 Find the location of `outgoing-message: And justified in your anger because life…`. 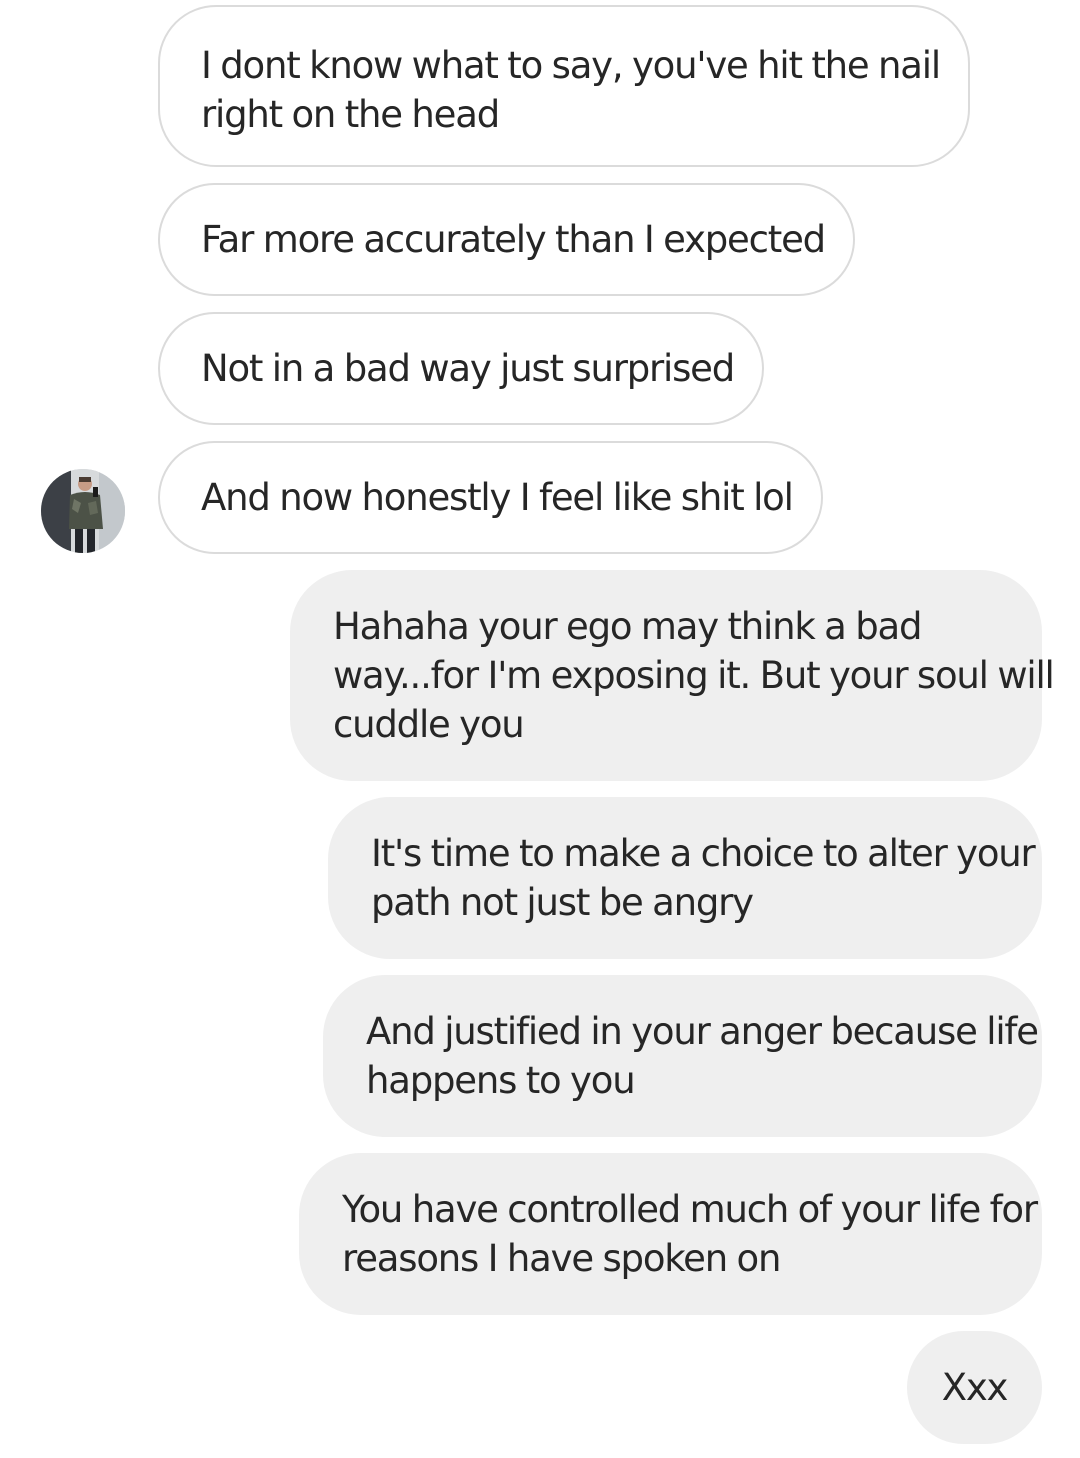

outgoing-message: And justified in your anger because life… is located at coordinates (682, 1056).